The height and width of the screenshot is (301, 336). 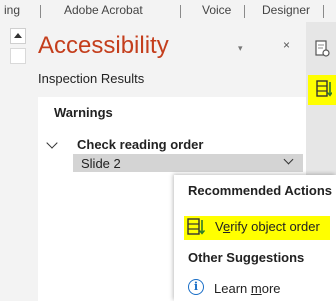 I want to click on scroll-up-icon, so click(x=18, y=36).